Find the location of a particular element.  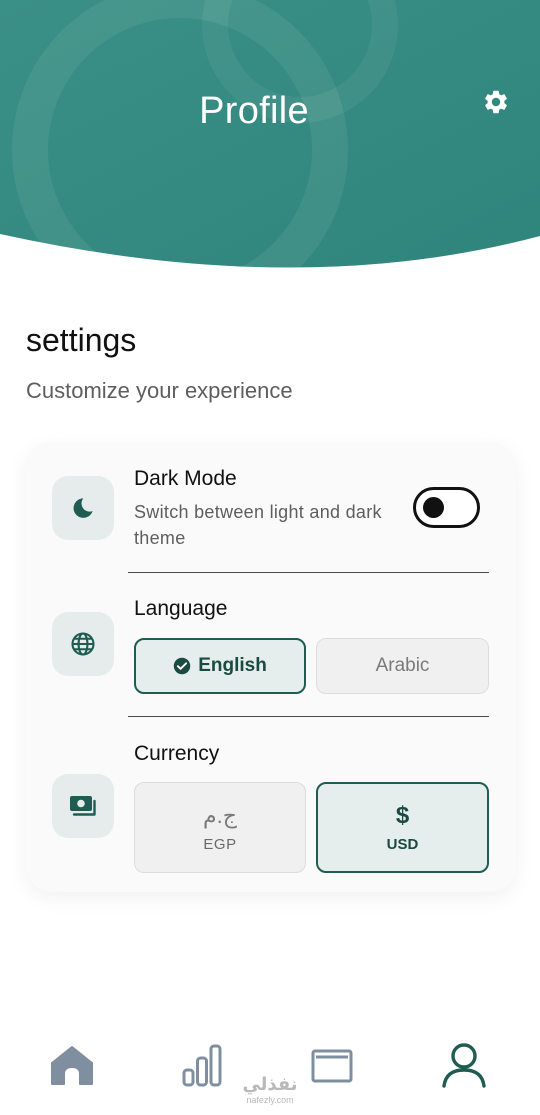

moon-icon is located at coordinates (83, 508).